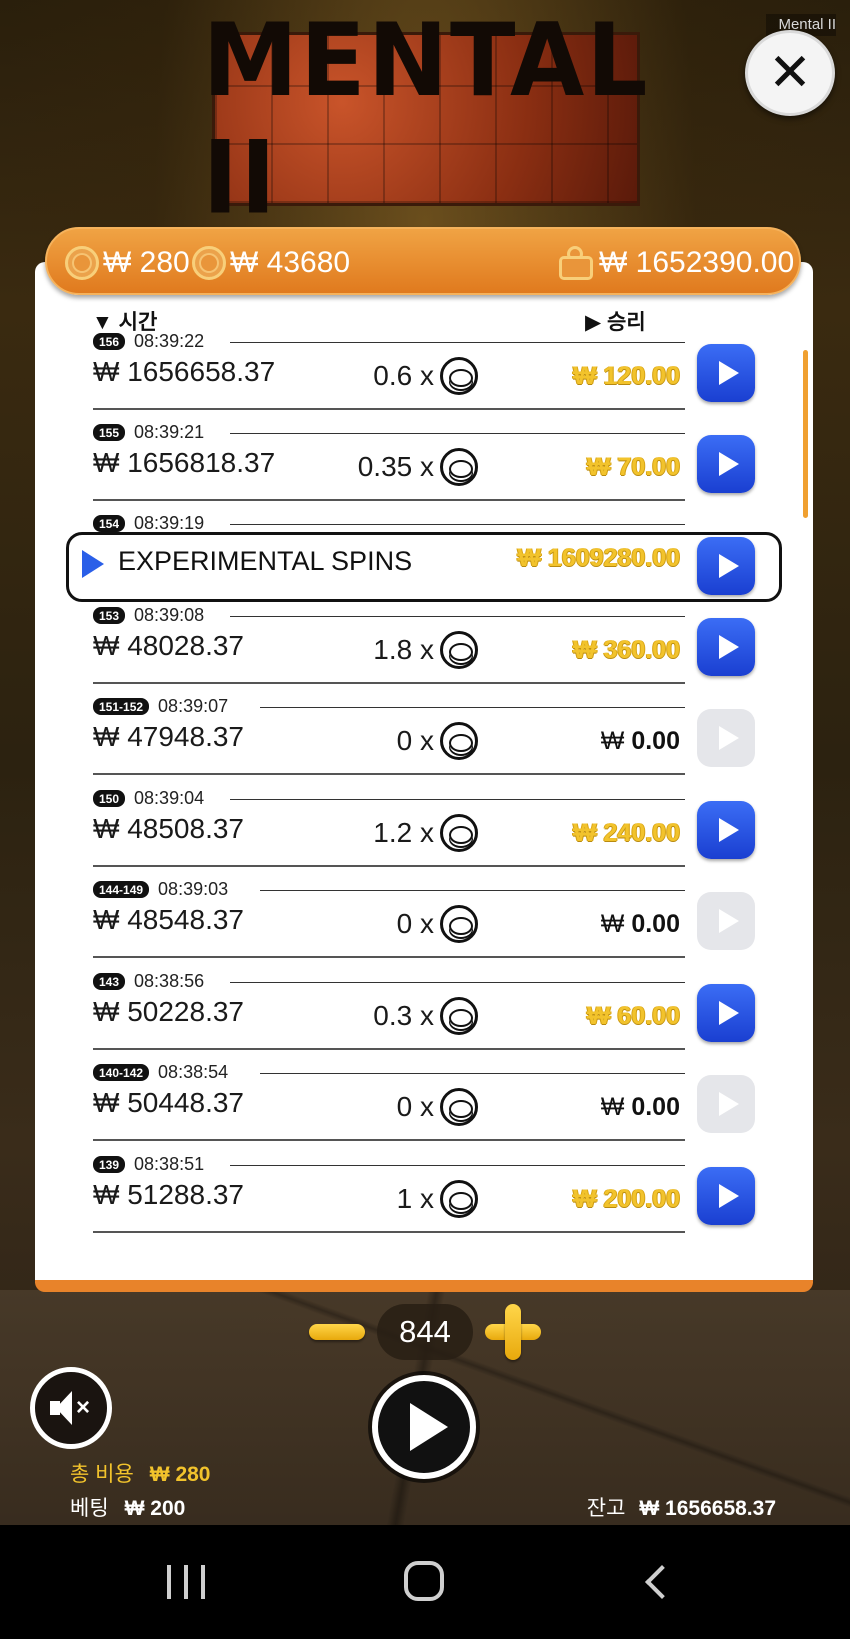 Image resolution: width=850 pixels, height=1639 pixels. I want to click on round-badge: 153, so click(109, 615).